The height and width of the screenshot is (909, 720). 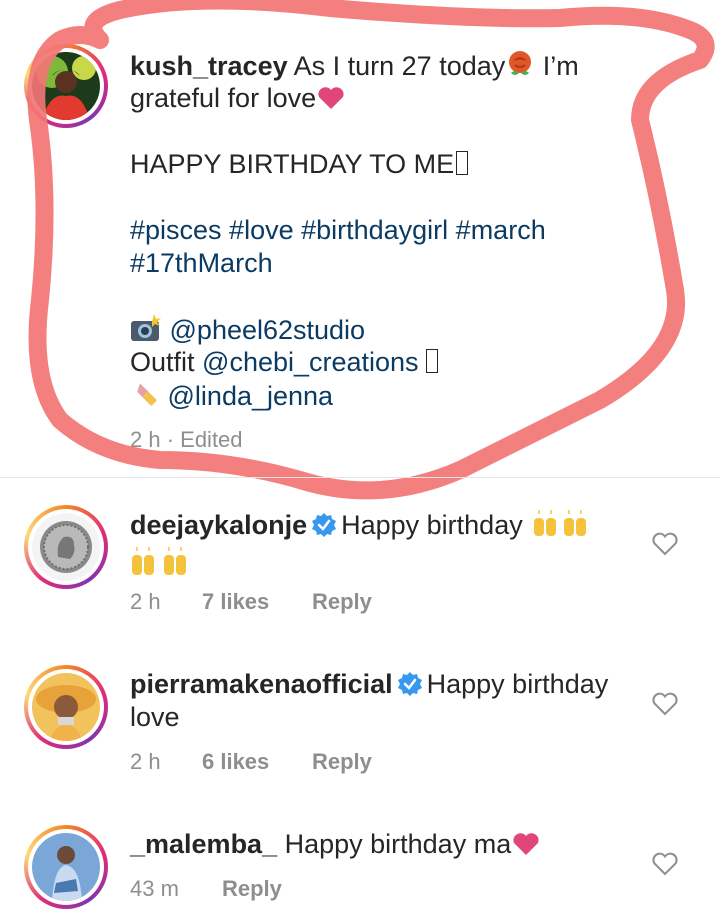 I want to click on comment-text-line-2: love, so click(x=155, y=717).